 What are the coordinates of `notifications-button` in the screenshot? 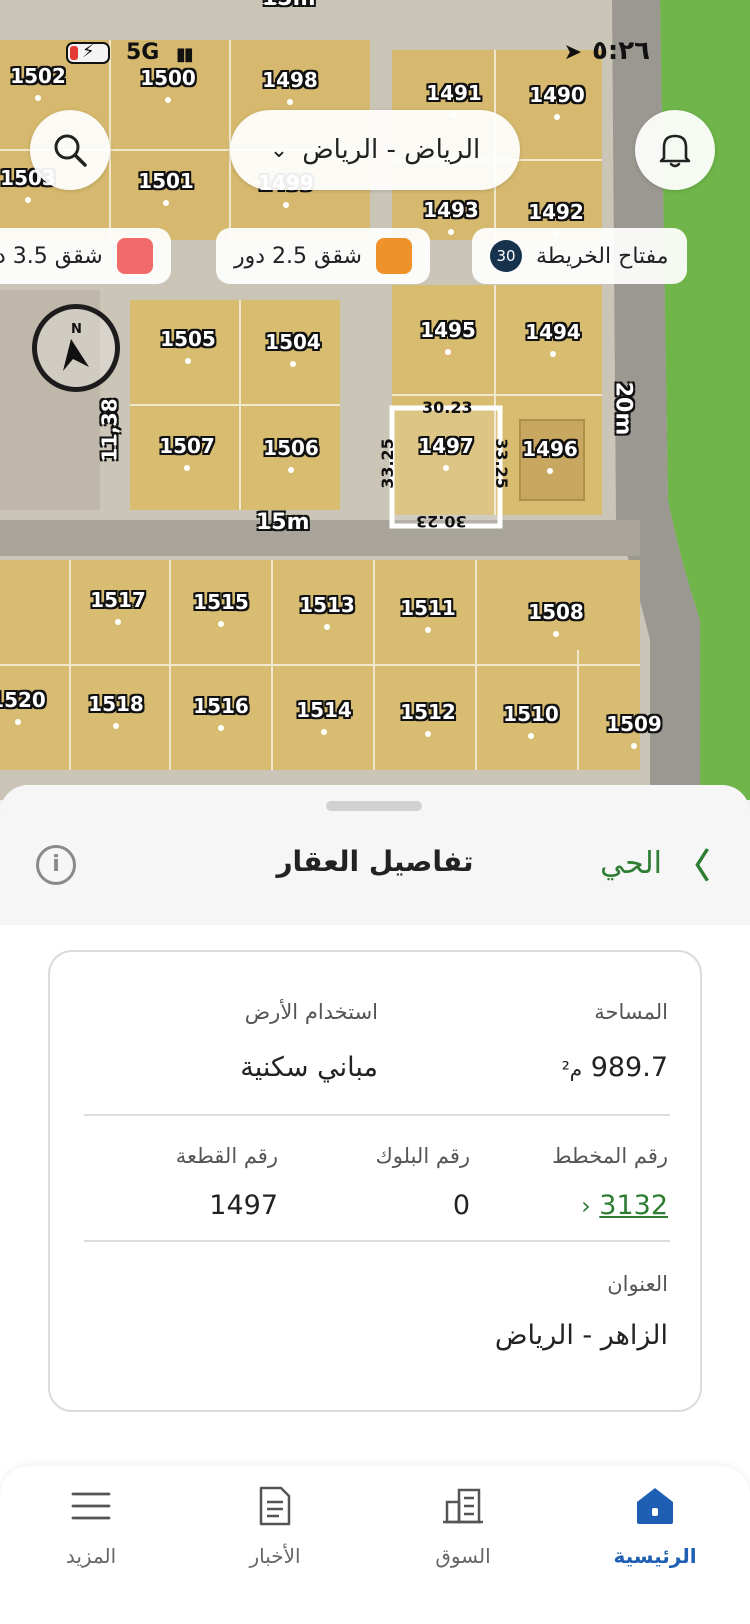 It's located at (675, 150).